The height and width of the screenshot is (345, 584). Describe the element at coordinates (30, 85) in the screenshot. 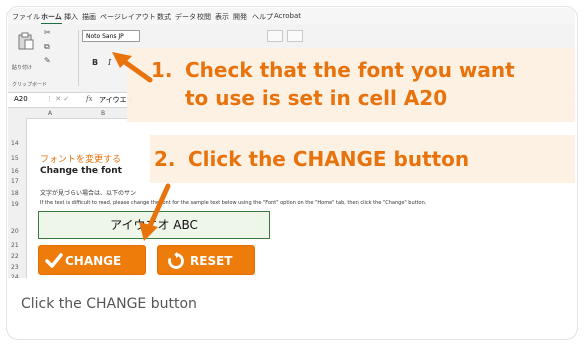

I see `clipboard-group-label: クリップボード` at that location.